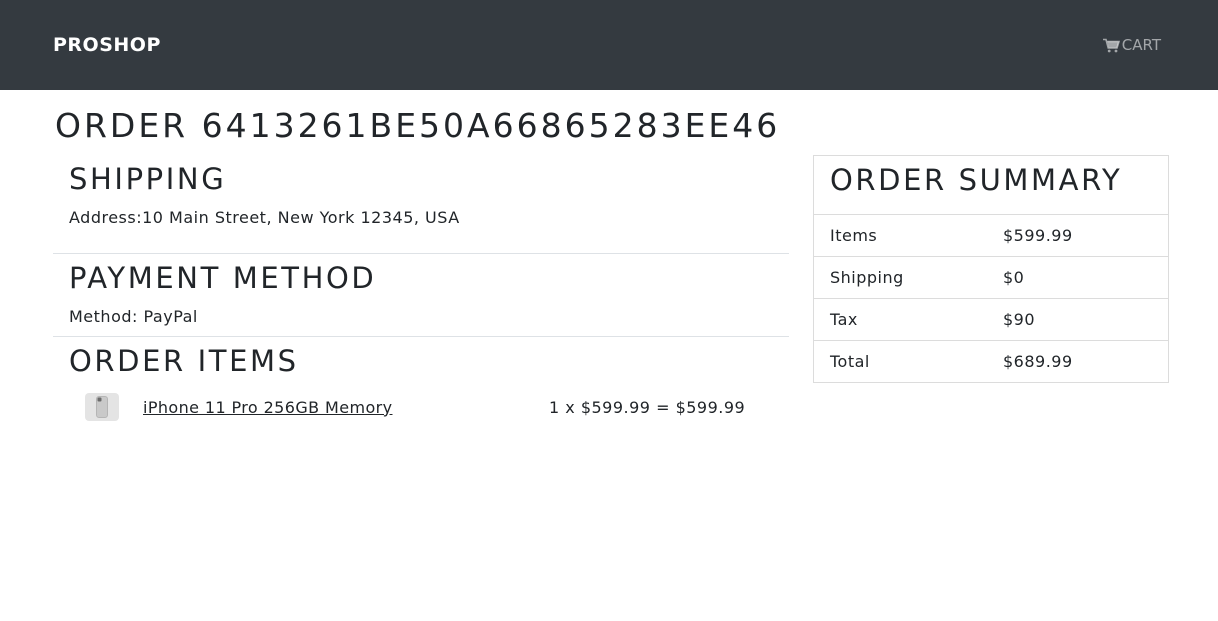 This screenshot has width=1218, height=621. What do you see at coordinates (609, 45) in the screenshot?
I see `navbar: PROSHOP CART` at bounding box center [609, 45].